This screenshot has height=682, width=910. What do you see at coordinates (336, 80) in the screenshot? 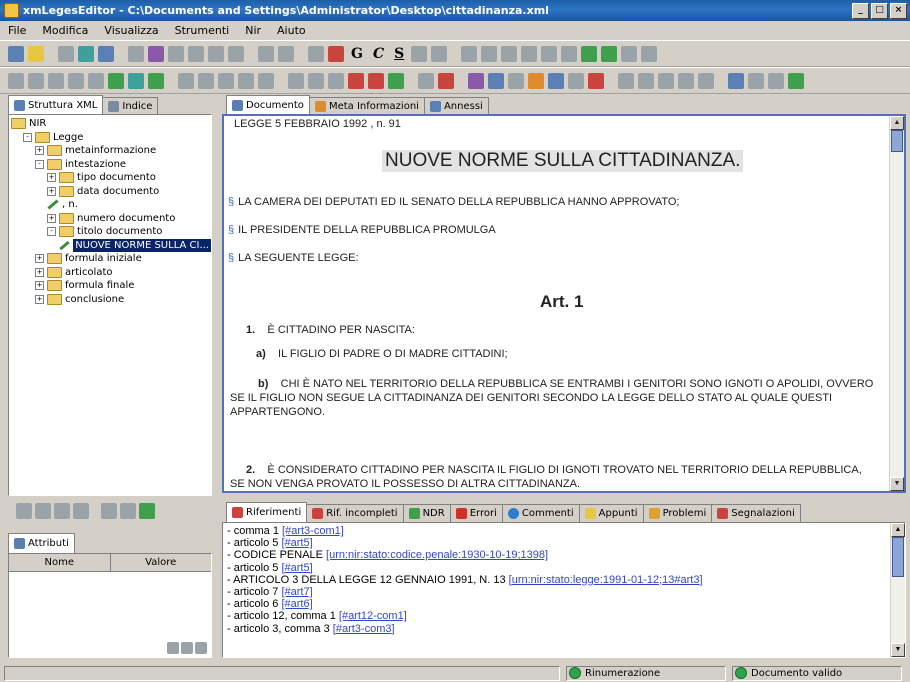
I see `link-icon` at bounding box center [336, 80].